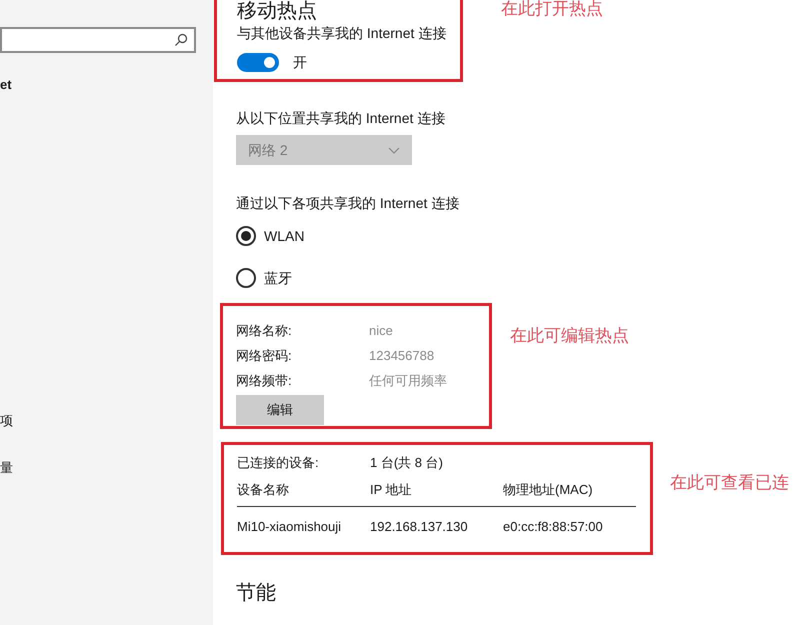 This screenshot has width=800, height=625. I want to click on edit-button: 编辑, so click(280, 410).